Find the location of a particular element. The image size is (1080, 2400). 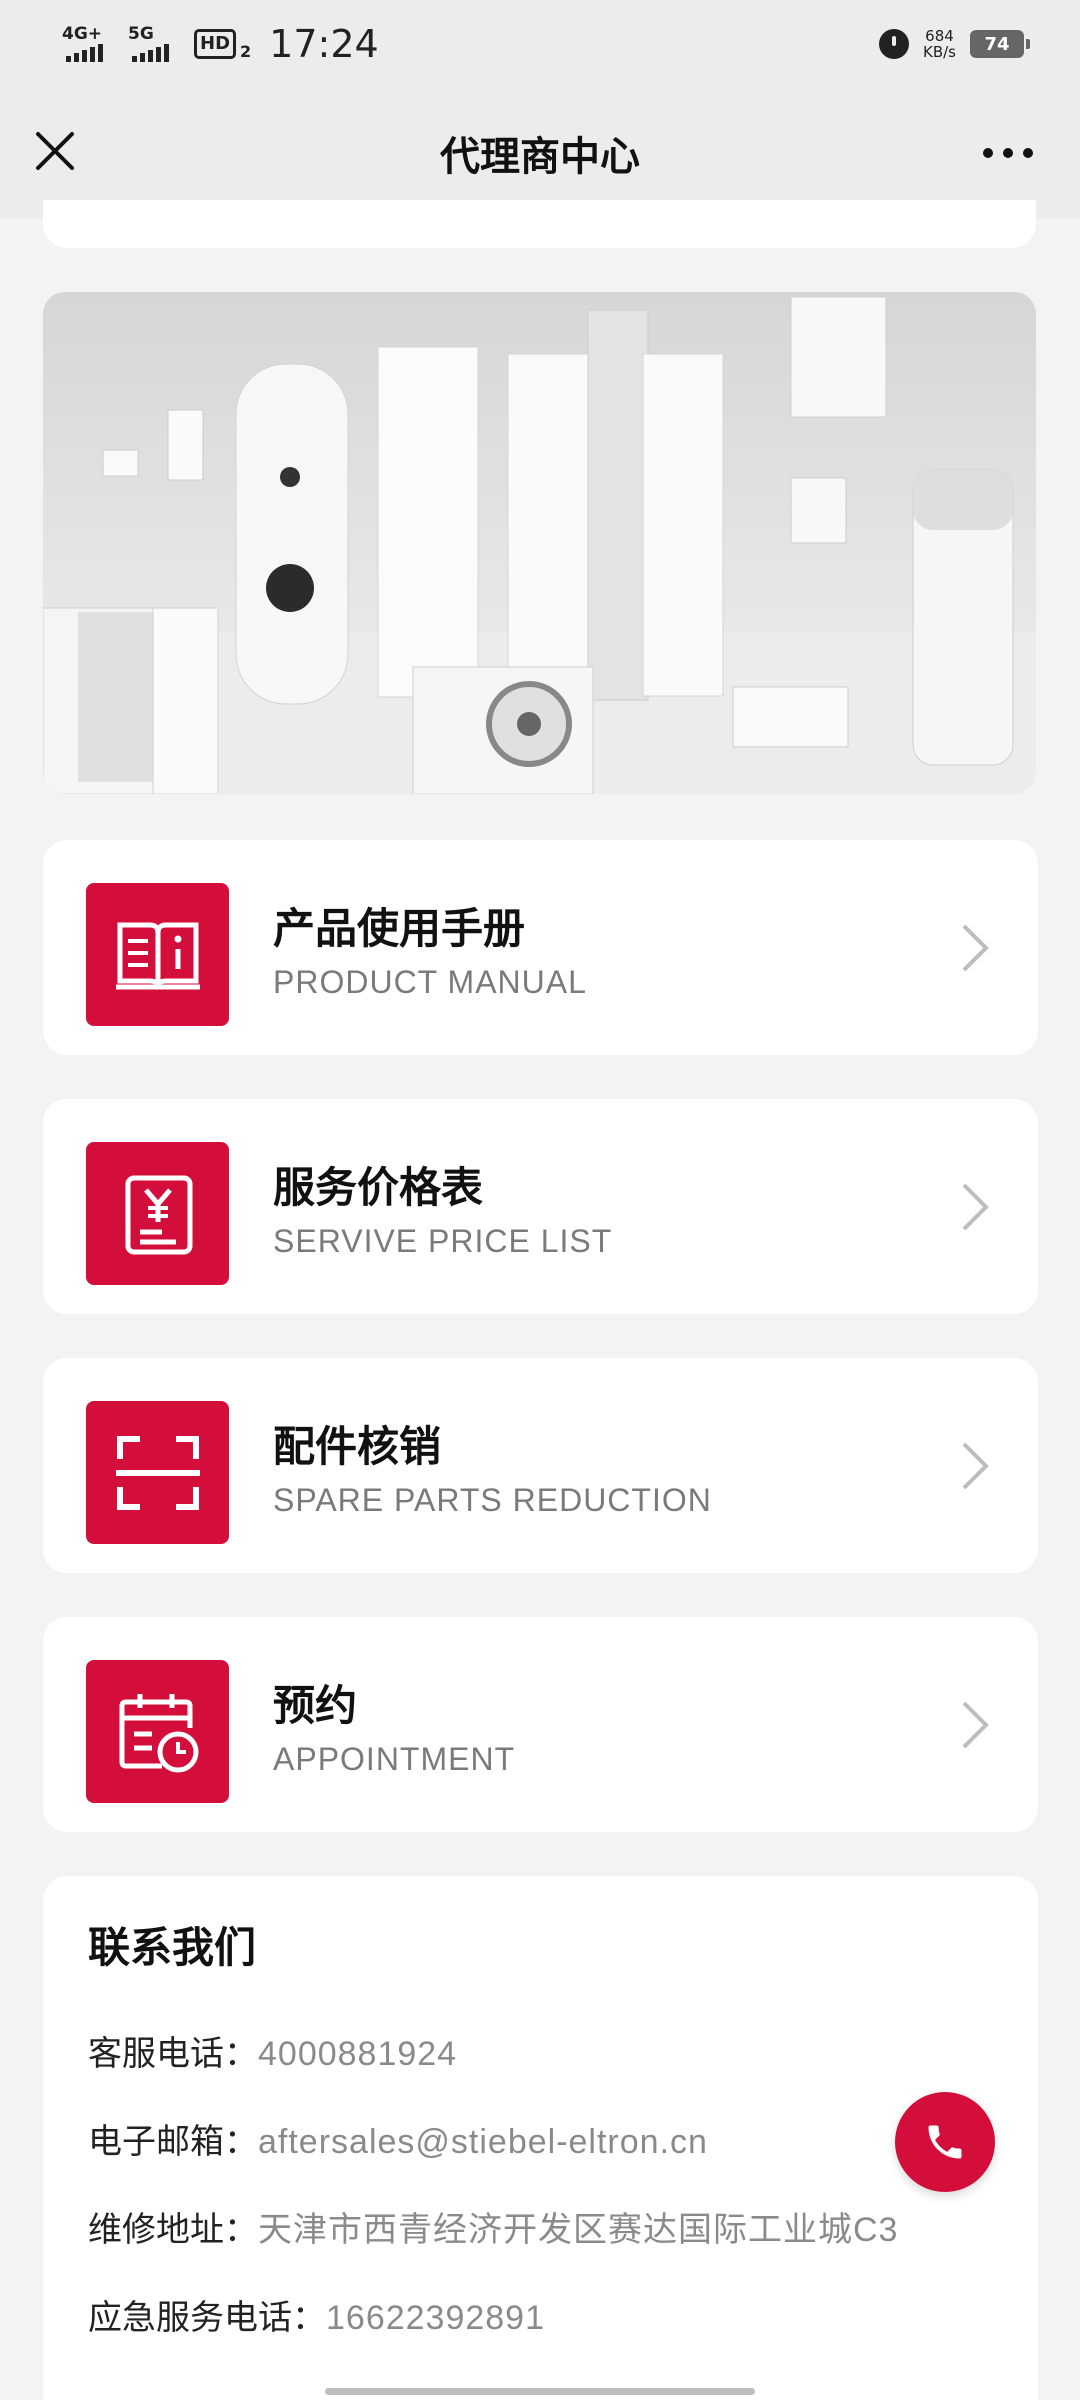

service-phone-row: 客服电话：4000881924 is located at coordinates (272, 2050).